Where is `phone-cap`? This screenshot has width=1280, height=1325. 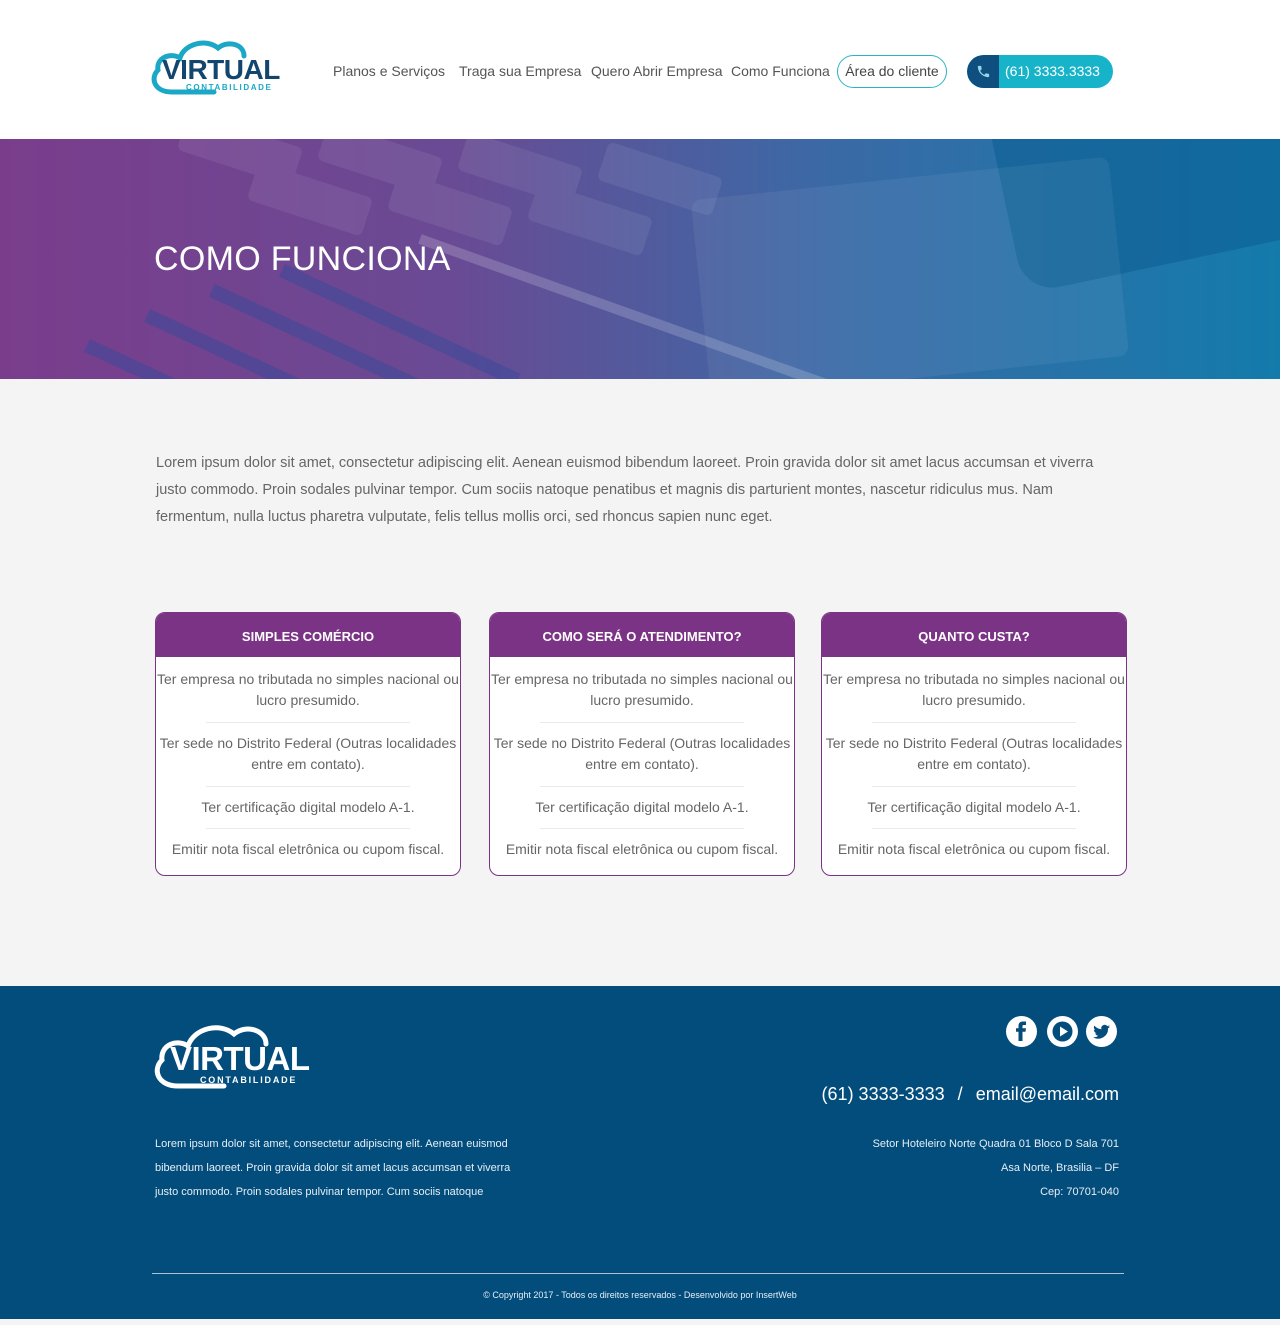
phone-cap is located at coordinates (983, 71).